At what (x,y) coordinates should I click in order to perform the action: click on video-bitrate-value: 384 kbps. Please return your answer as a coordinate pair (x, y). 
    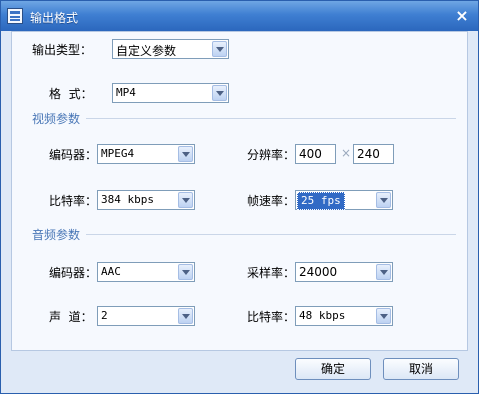
    Looking at the image, I should click on (127, 199).